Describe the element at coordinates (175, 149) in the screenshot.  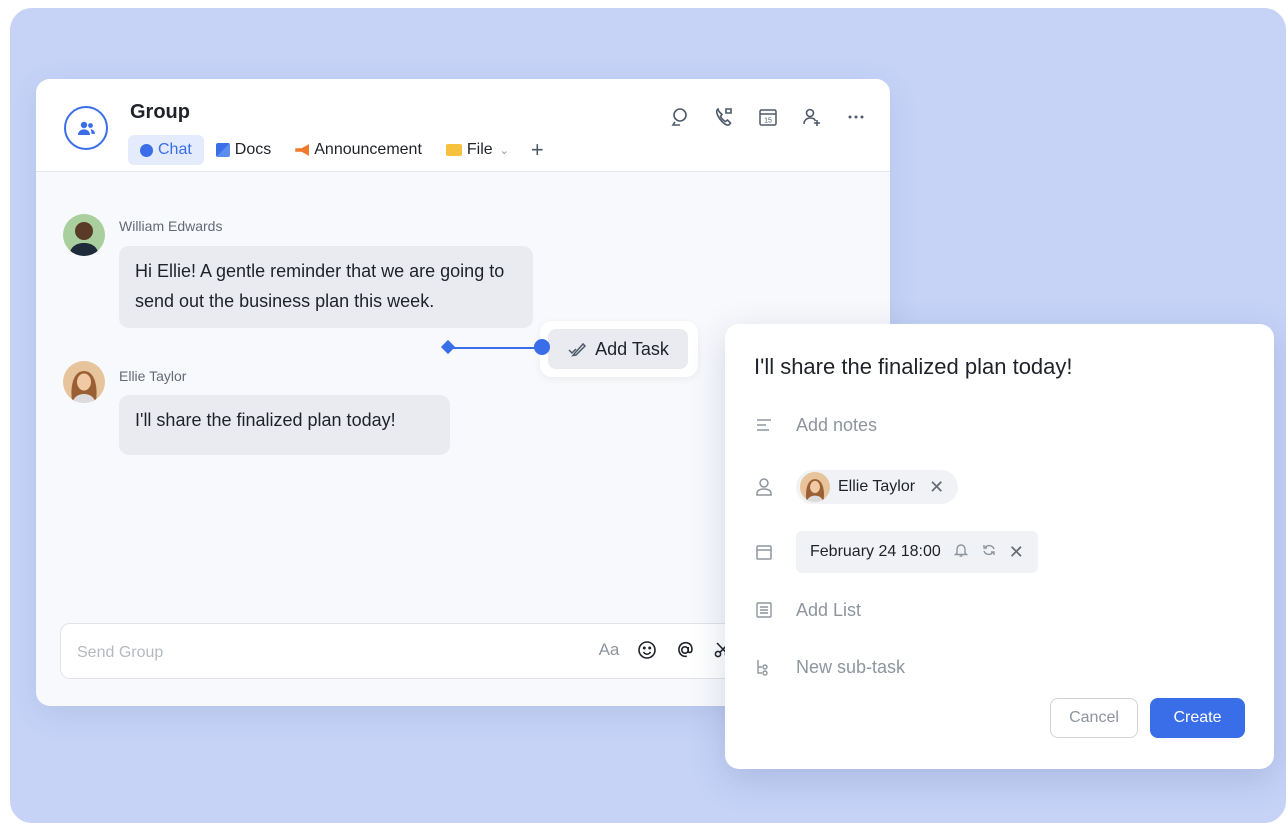
I see `tab-label: Chat` at that location.